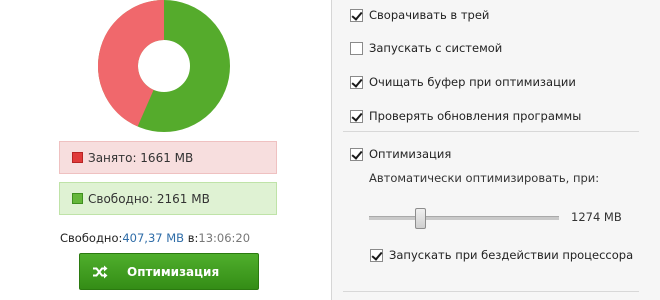 The width and height of the screenshot is (660, 300). What do you see at coordinates (436, 48) in the screenshot?
I see `start-with-system-label: Запускать с системой` at bounding box center [436, 48].